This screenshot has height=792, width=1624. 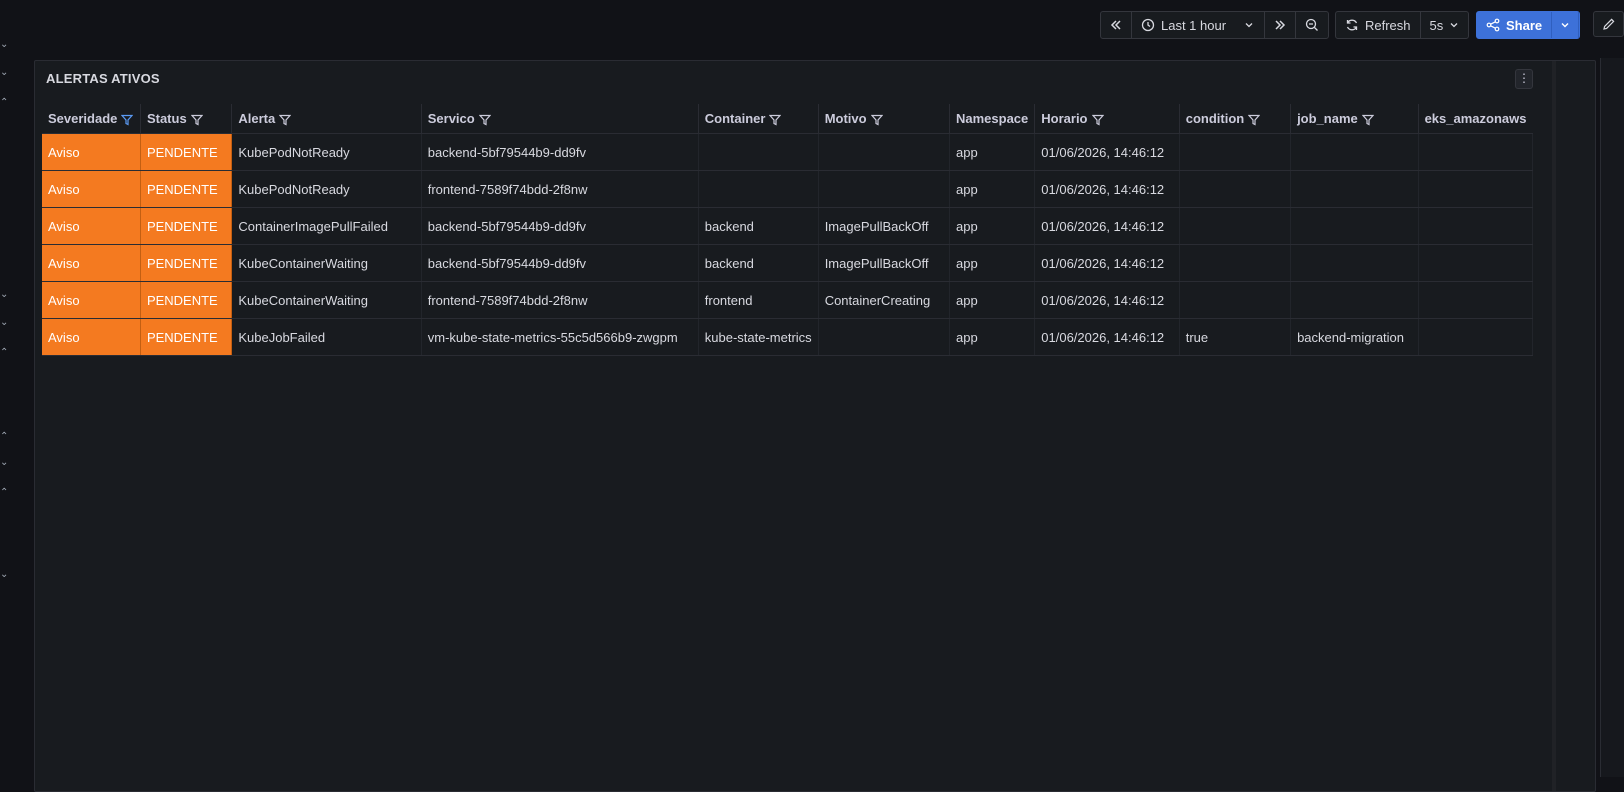 I want to click on chevron-double-left-icon, so click(x=1115, y=25).